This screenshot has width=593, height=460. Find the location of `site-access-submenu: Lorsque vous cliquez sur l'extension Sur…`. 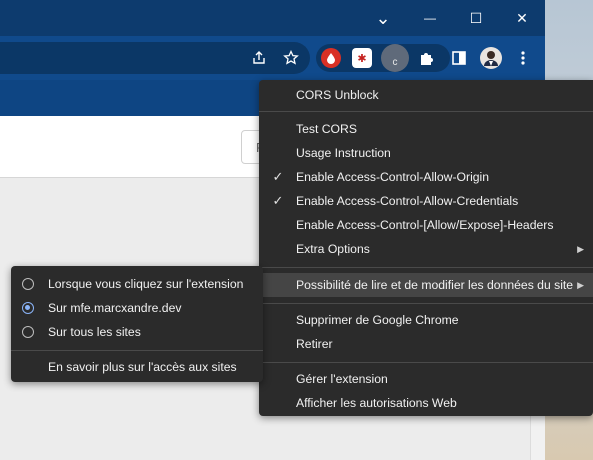

site-access-submenu: Lorsque vous cliquez sur l'extension Sur… is located at coordinates (137, 324).